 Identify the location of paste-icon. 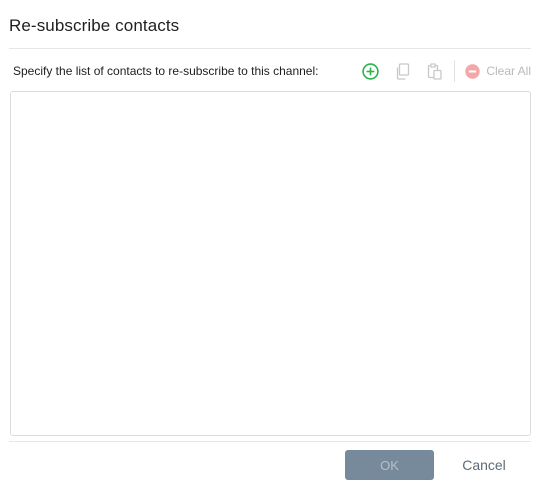
(434, 71).